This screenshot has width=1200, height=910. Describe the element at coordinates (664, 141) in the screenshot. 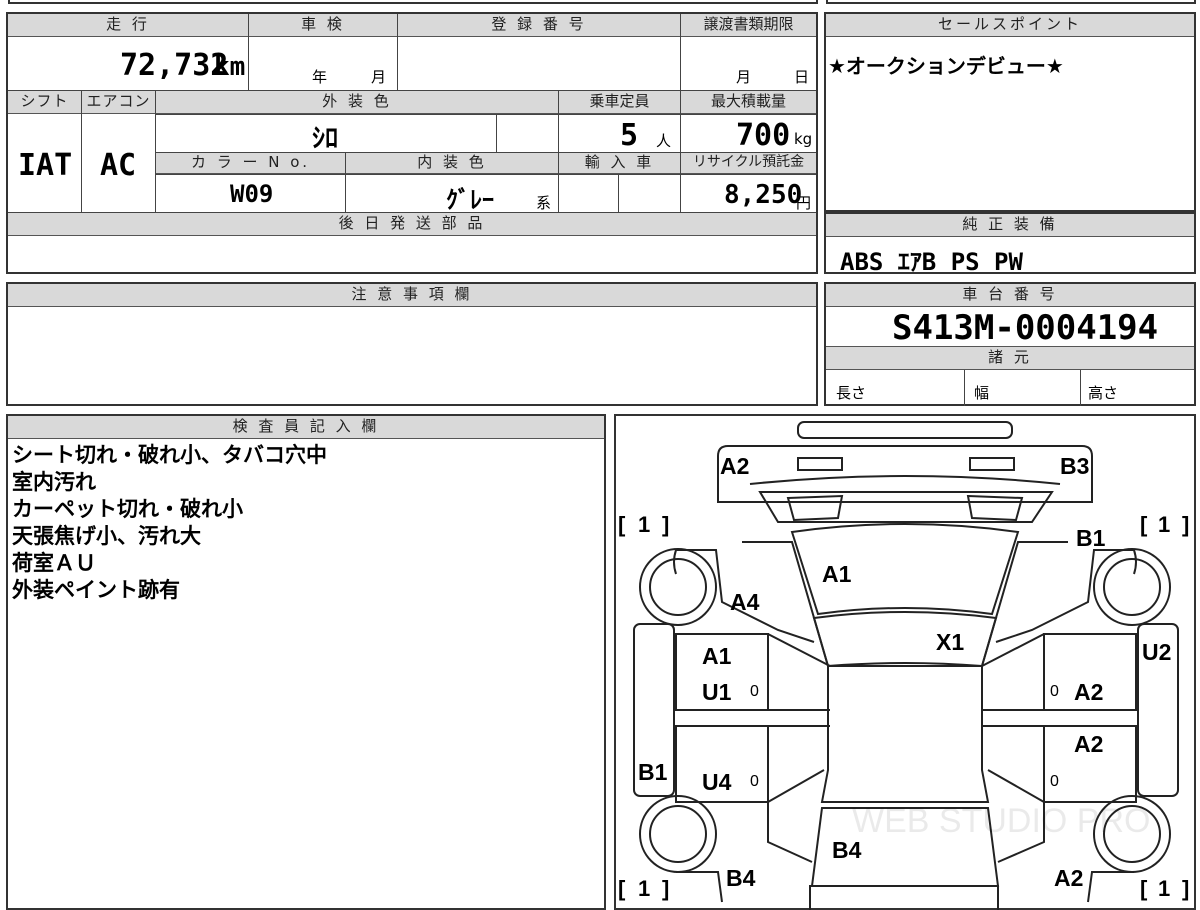

I see `capacity-unit: 人` at that location.